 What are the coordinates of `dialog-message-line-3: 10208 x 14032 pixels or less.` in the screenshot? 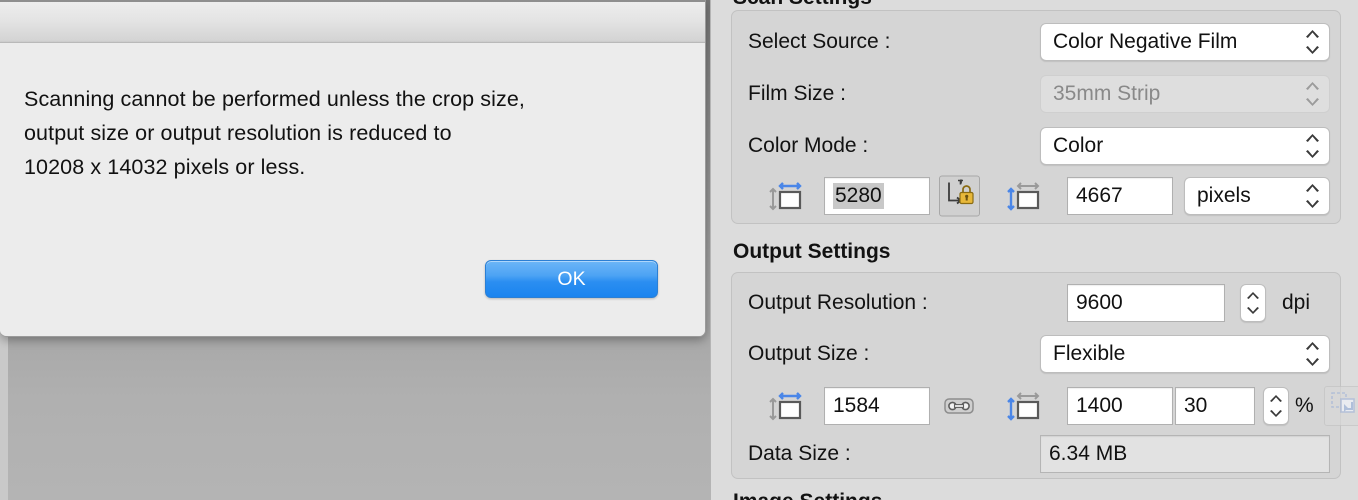 It's located at (165, 167).